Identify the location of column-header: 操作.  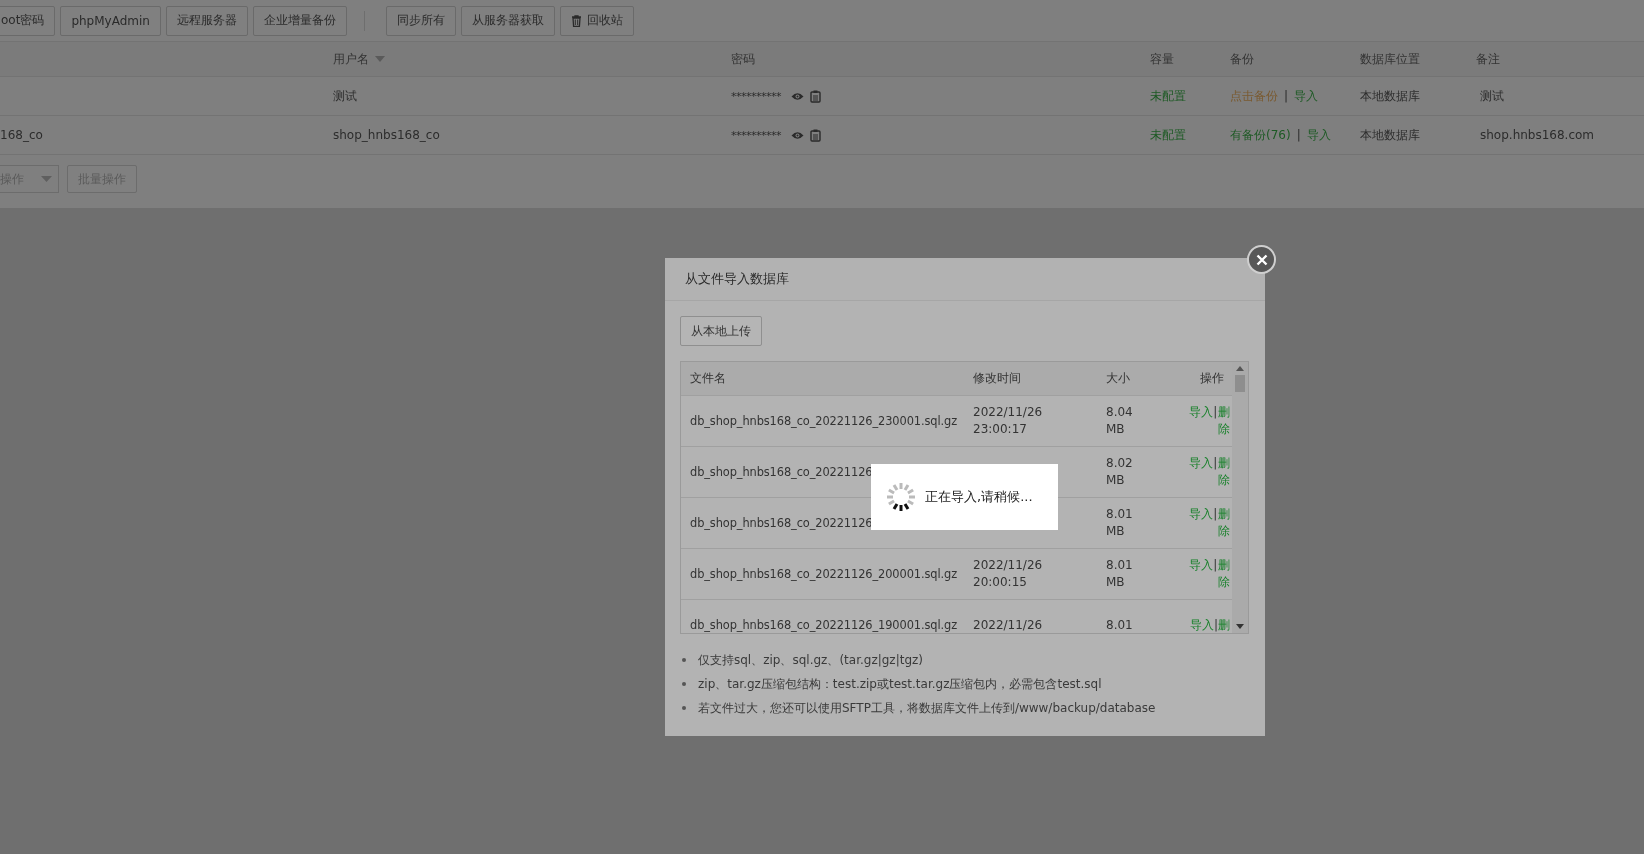
(1212, 378).